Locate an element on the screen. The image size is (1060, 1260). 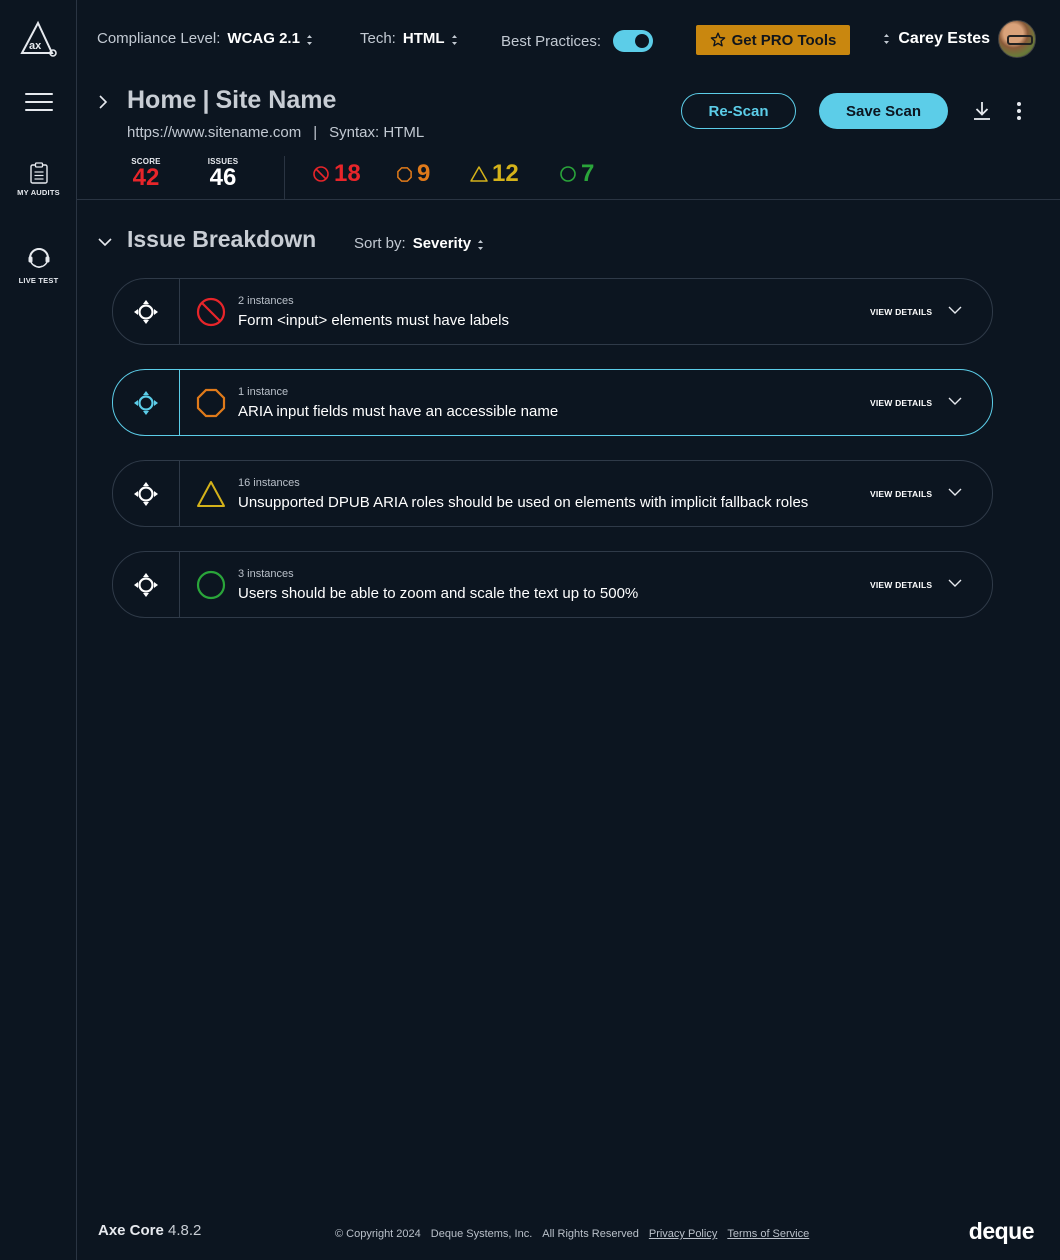
download-icon is located at coordinates (982, 111).